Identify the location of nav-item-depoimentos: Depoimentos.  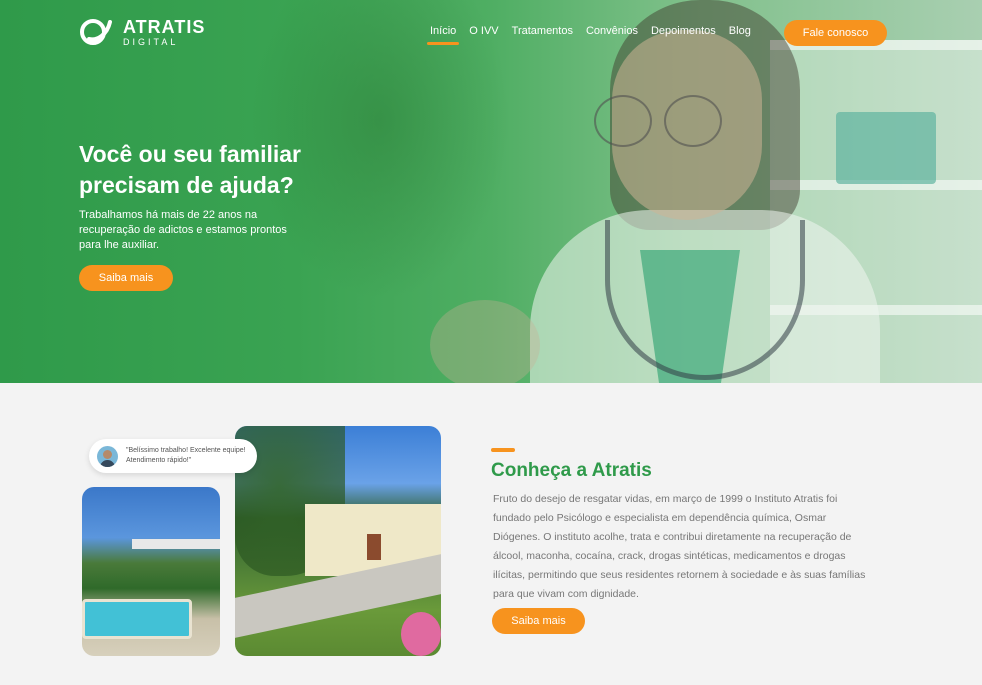
(683, 31).